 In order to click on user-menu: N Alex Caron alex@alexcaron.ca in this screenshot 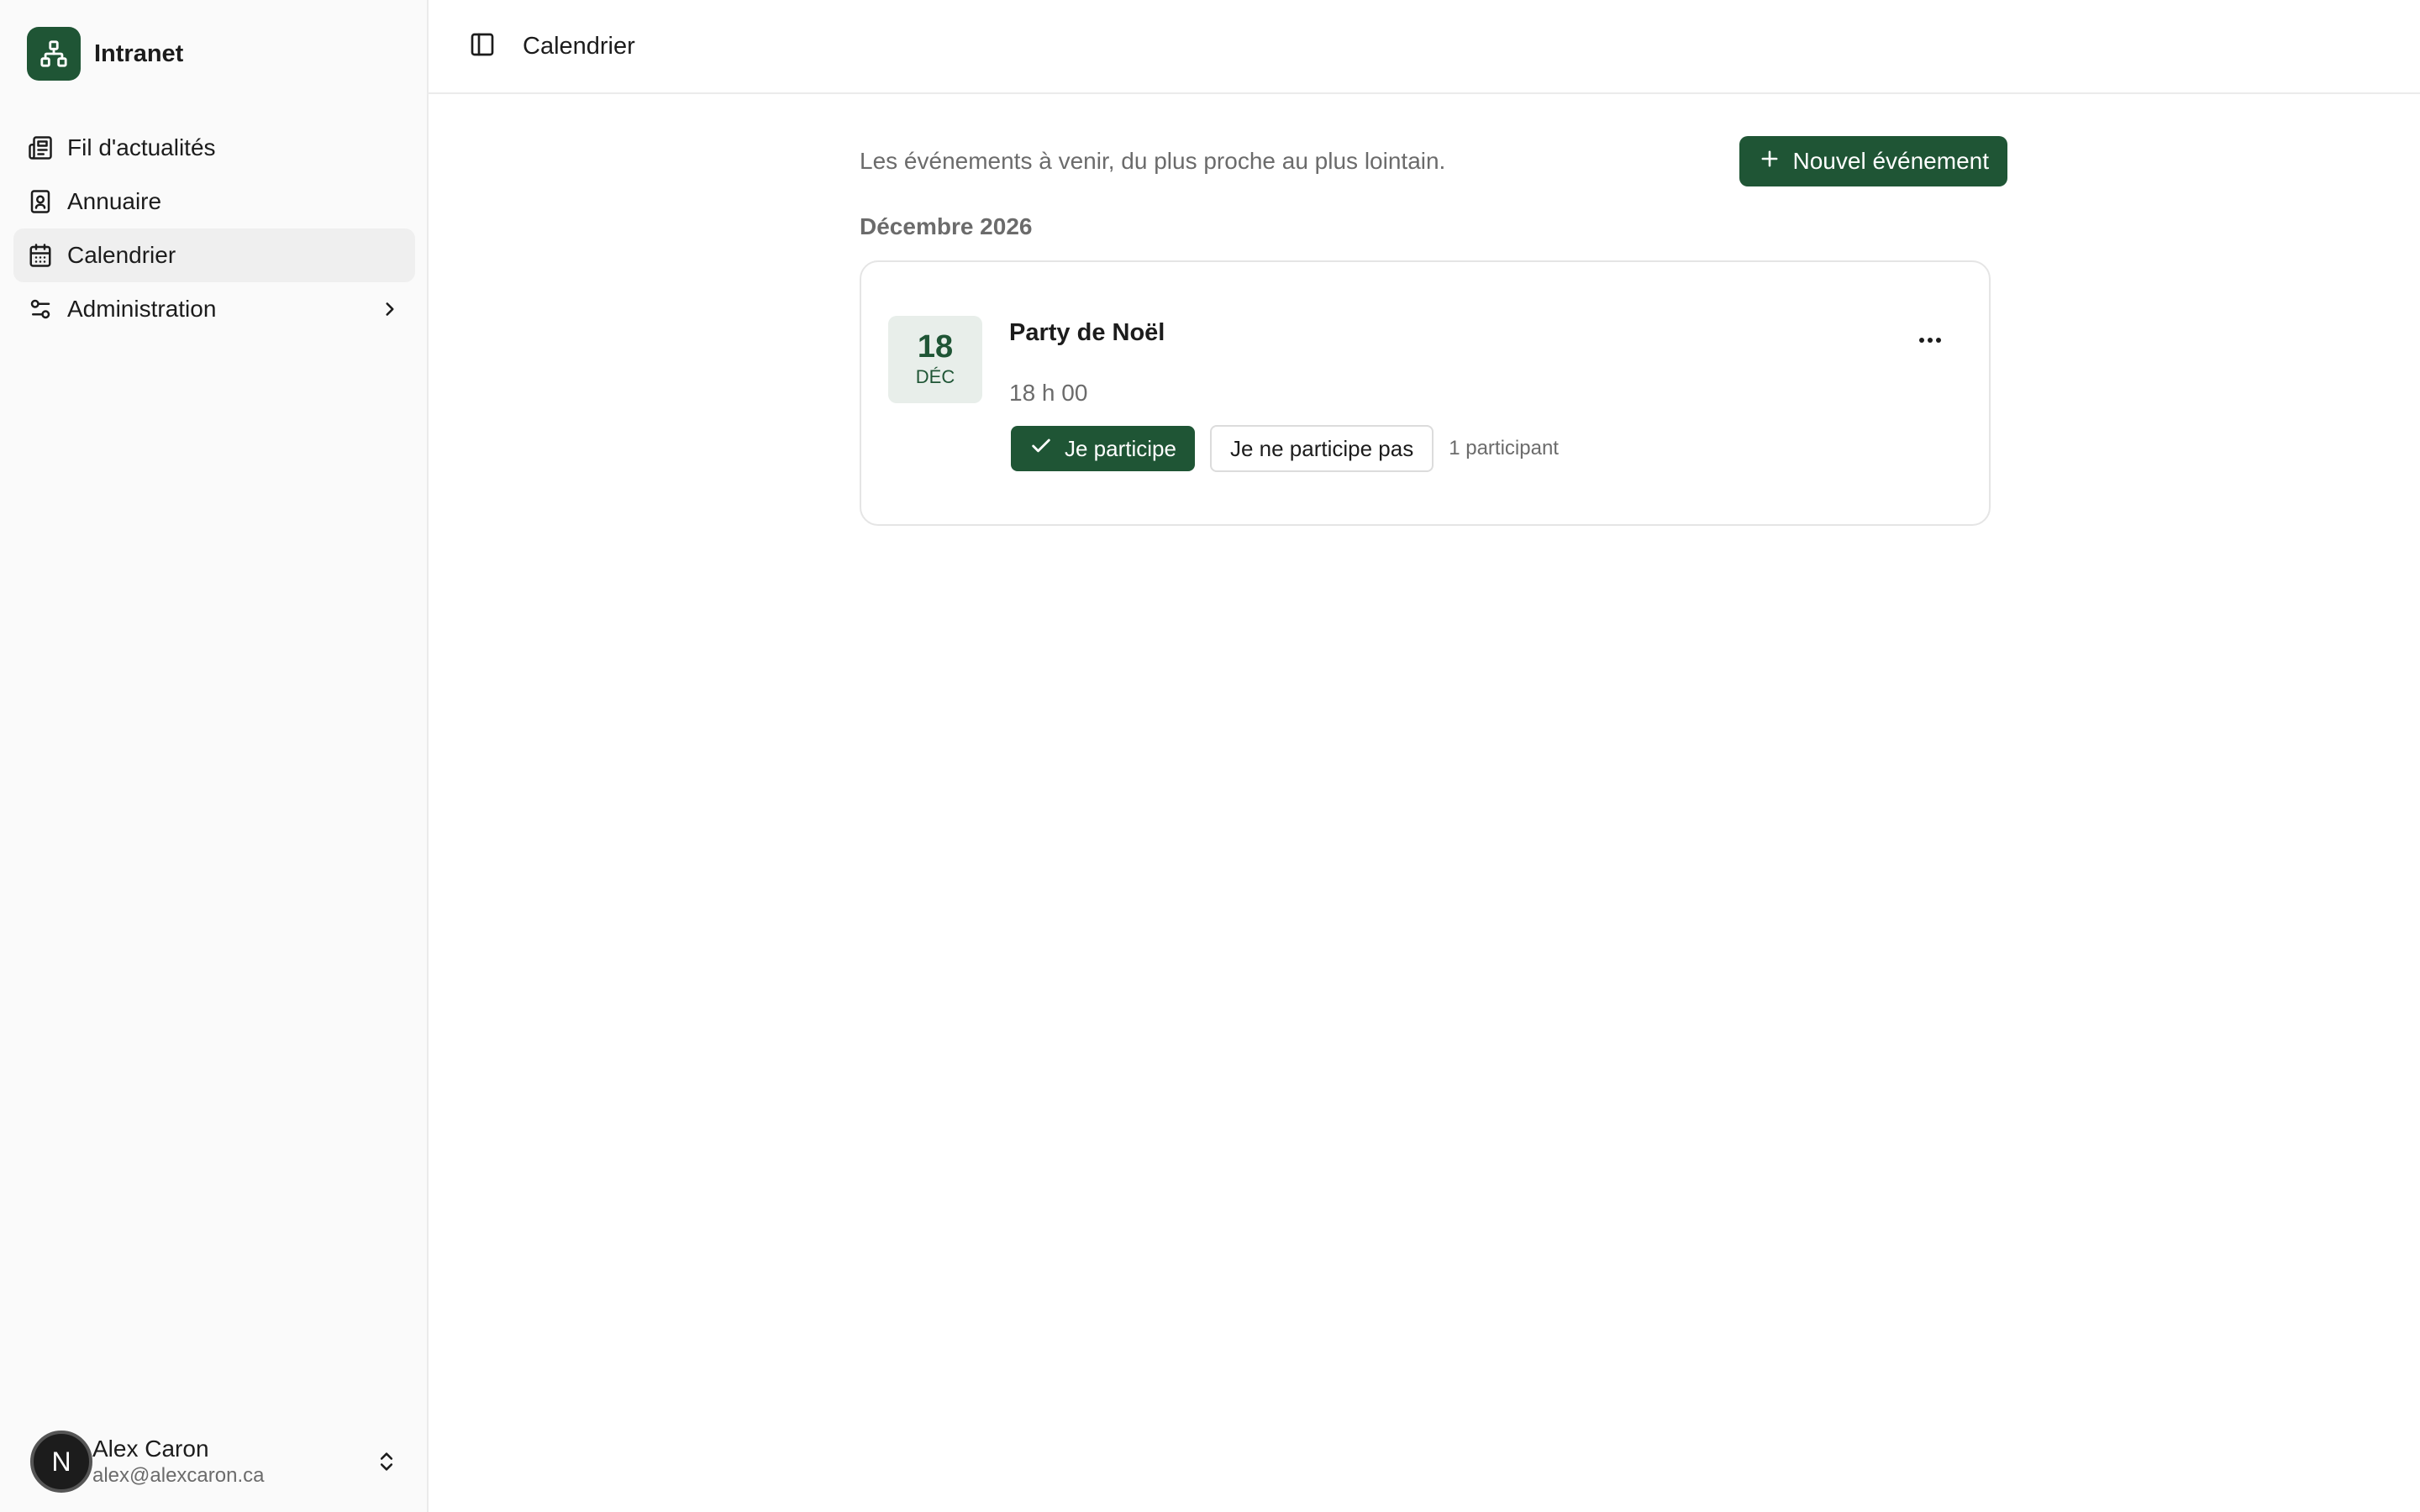, I will do `click(215, 1461)`.